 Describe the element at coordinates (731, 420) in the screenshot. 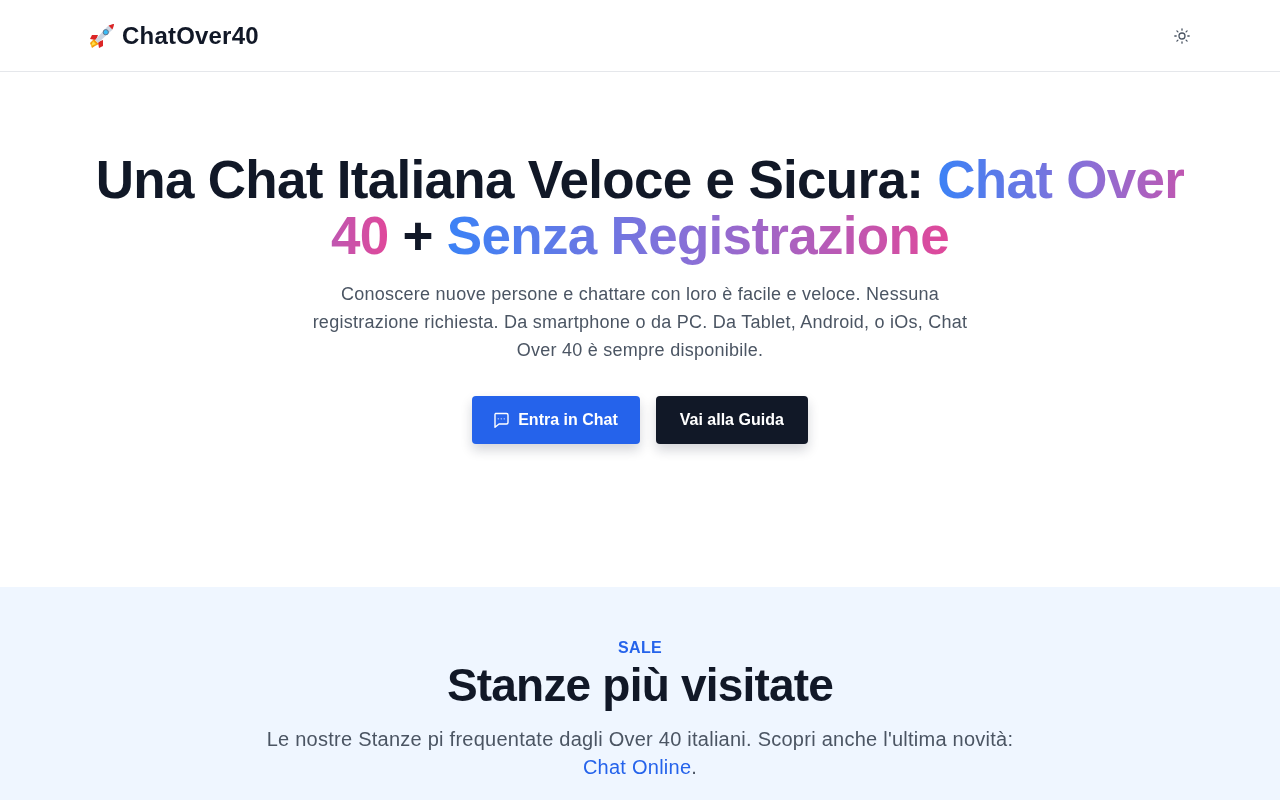

I see `guide-button: Vai alla Guida` at that location.